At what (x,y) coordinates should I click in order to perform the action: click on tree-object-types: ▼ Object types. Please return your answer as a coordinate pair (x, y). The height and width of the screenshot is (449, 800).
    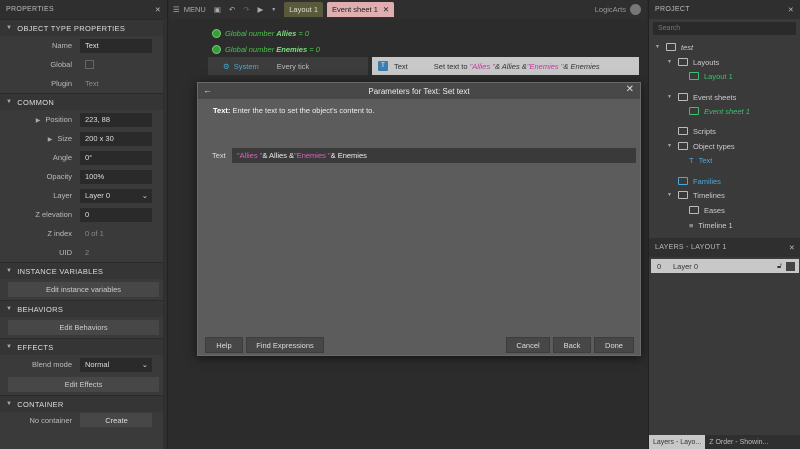
    Looking at the image, I should click on (701, 146).